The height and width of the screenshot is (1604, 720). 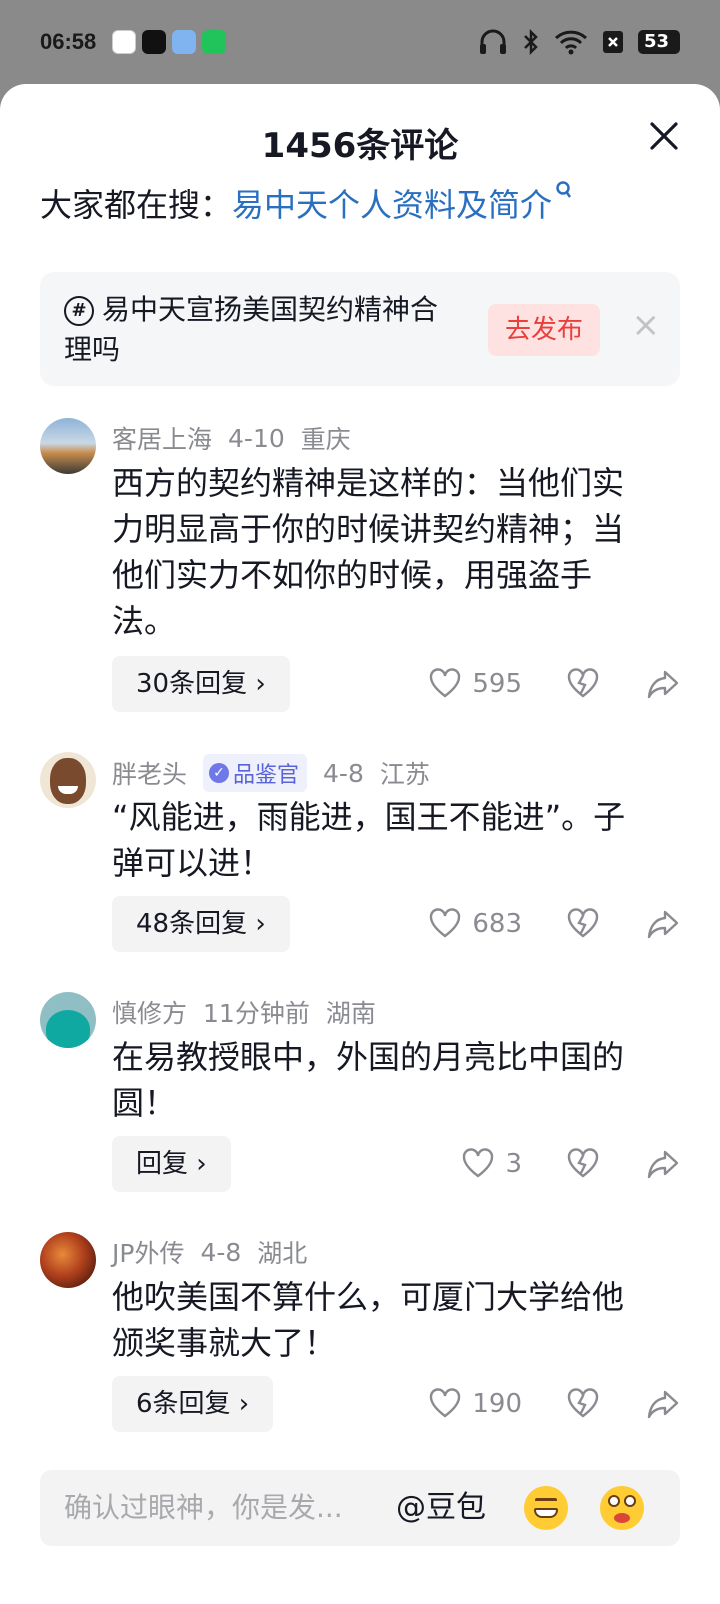 I want to click on headphones-icon, so click(x=493, y=41).